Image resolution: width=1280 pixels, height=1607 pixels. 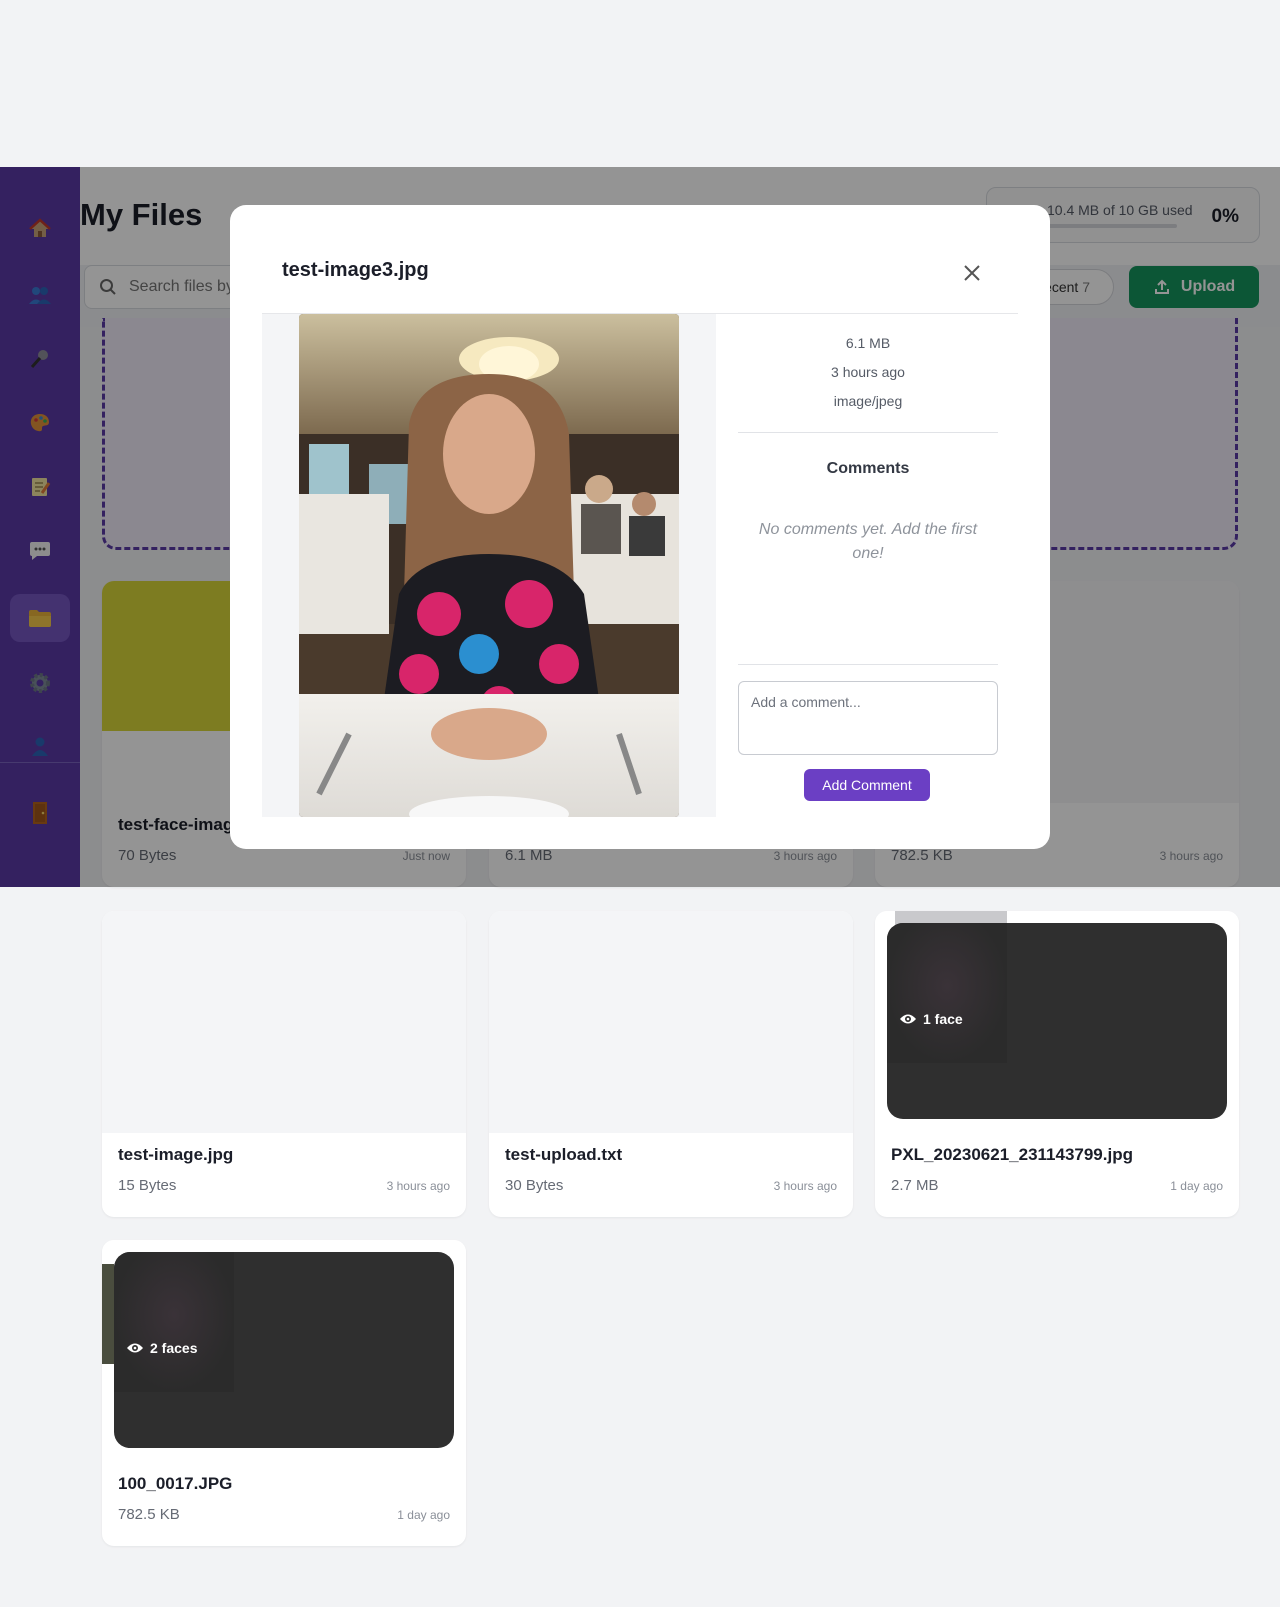 I want to click on comments-heading: Comments, so click(x=868, y=468).